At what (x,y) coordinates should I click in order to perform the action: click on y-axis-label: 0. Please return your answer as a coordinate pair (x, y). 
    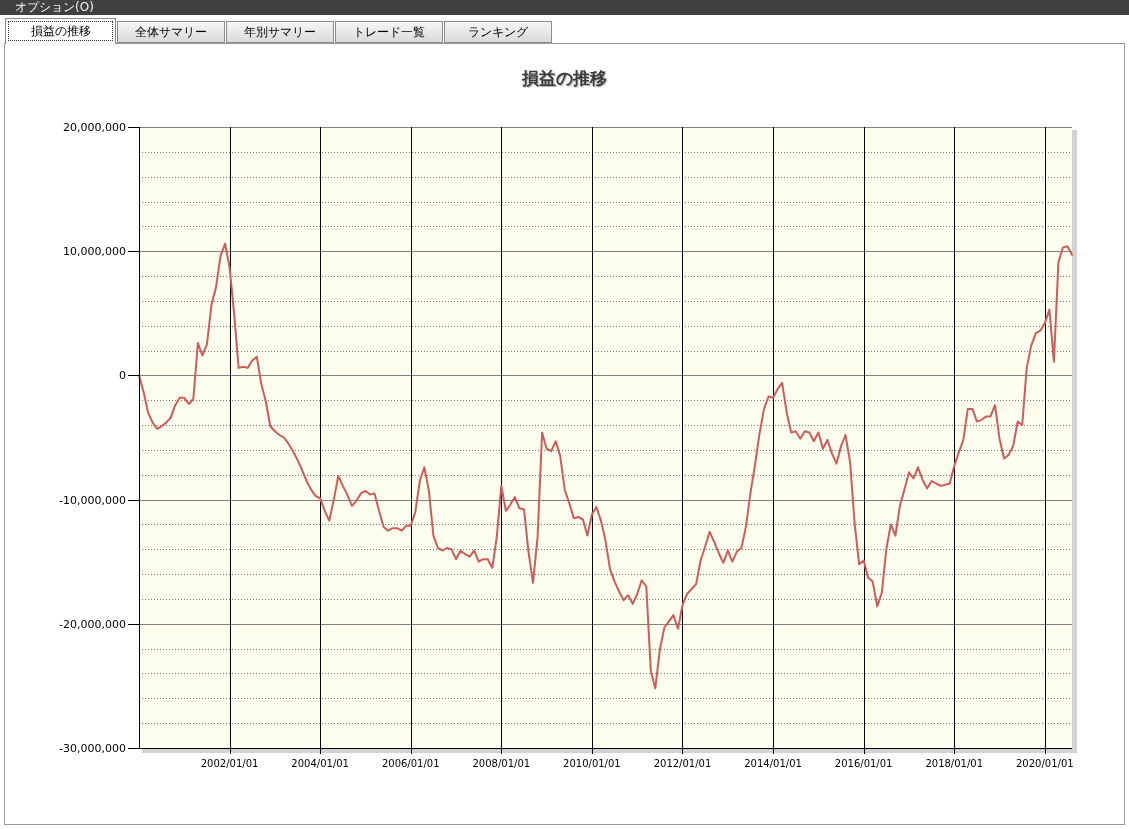
    Looking at the image, I should click on (122, 376).